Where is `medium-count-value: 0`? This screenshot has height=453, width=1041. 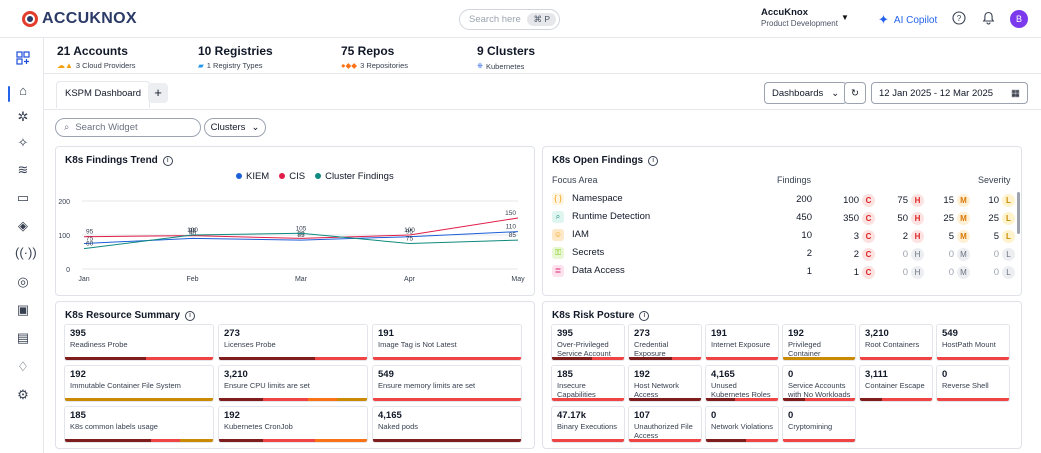 medium-count-value: 0 is located at coordinates (951, 254).